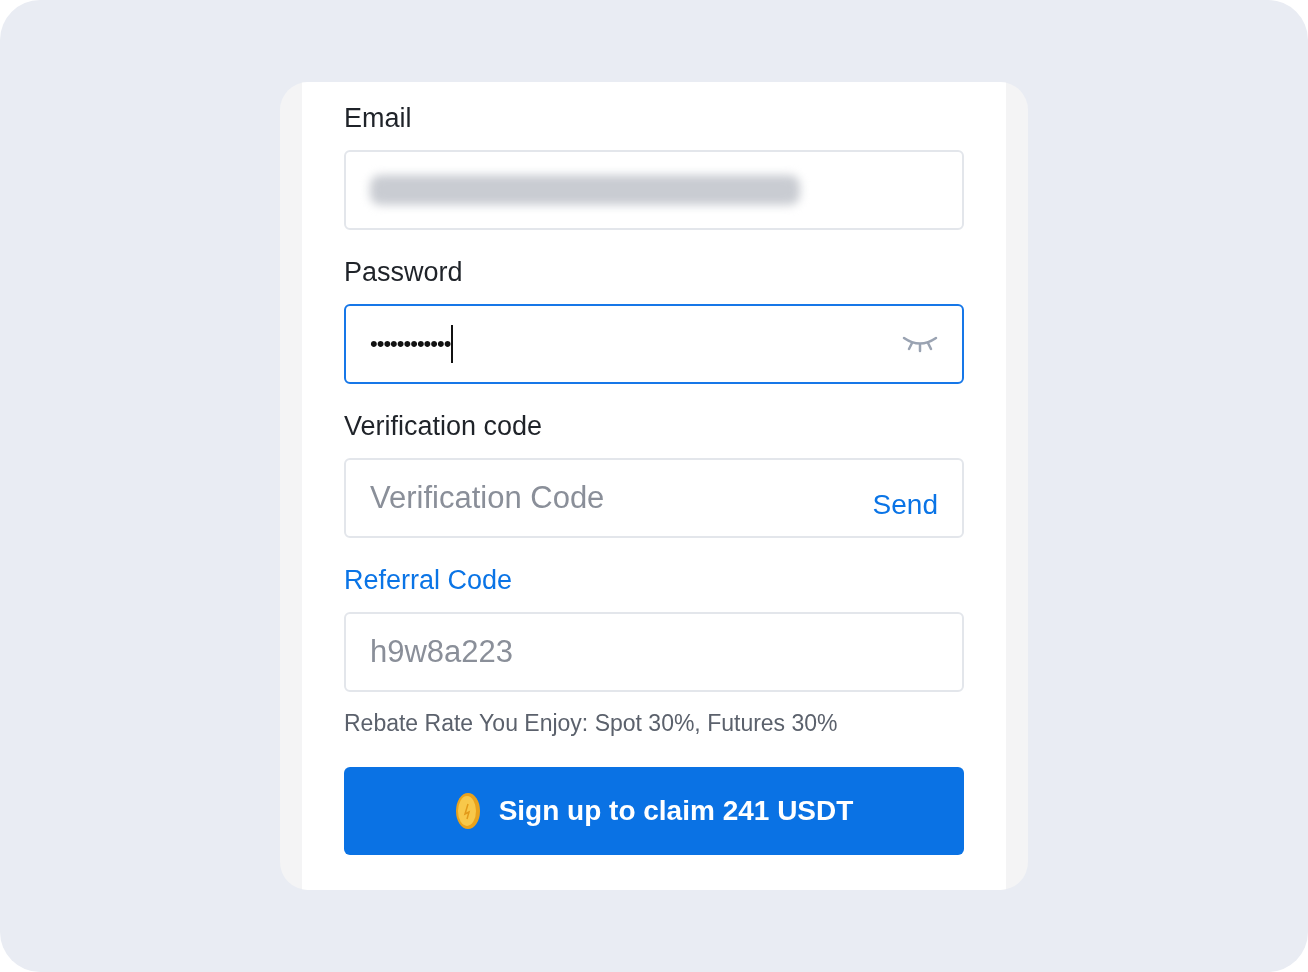 The width and height of the screenshot is (1308, 972). What do you see at coordinates (654, 344) in the screenshot?
I see `input-field: ••••••••••••` at bounding box center [654, 344].